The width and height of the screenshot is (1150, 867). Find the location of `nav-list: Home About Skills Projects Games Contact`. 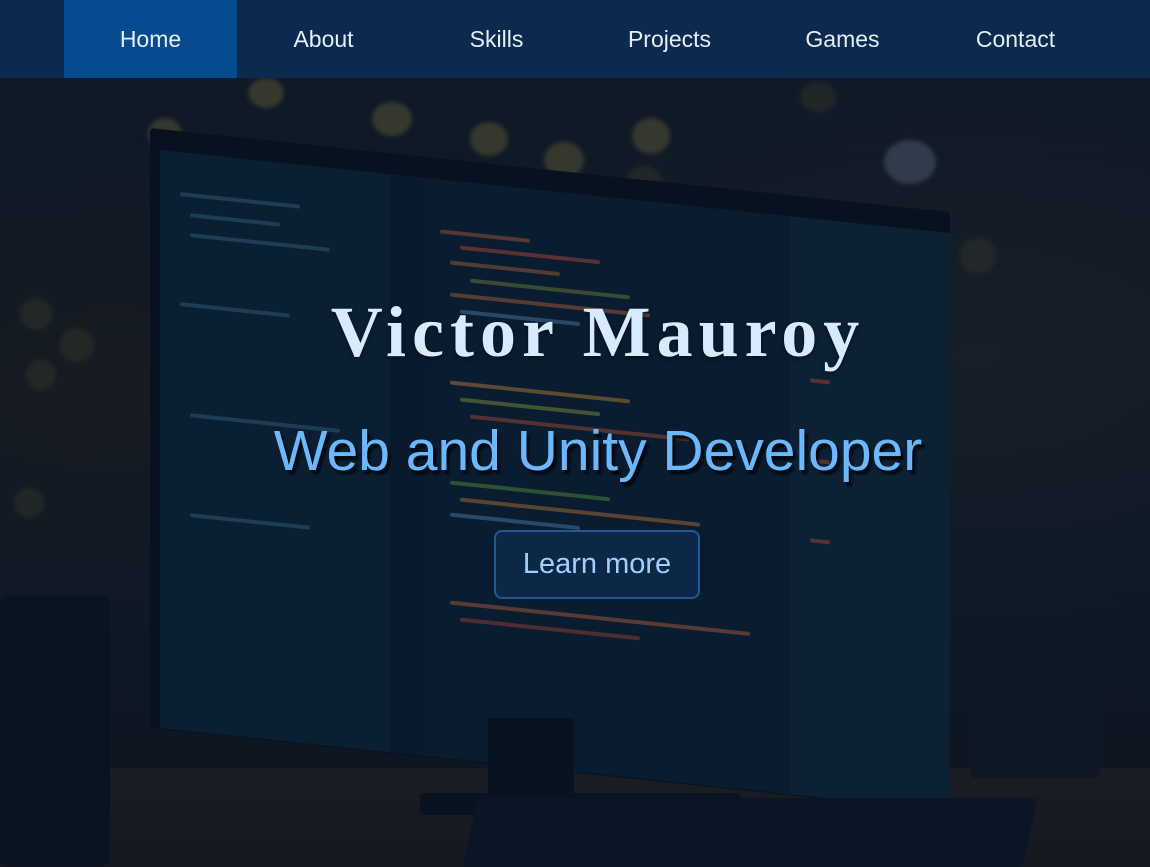

nav-list: Home About Skills Projects Games Contact is located at coordinates (583, 39).